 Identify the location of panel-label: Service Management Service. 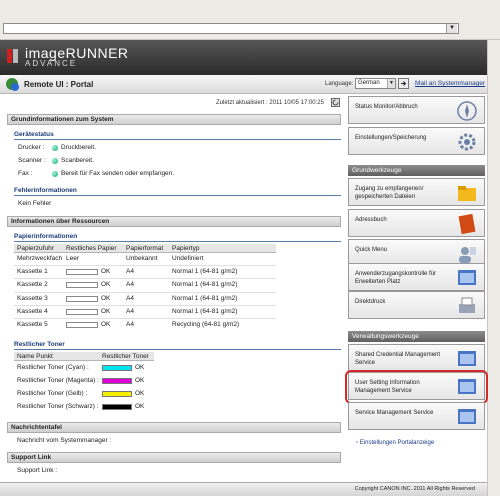
(394, 413).